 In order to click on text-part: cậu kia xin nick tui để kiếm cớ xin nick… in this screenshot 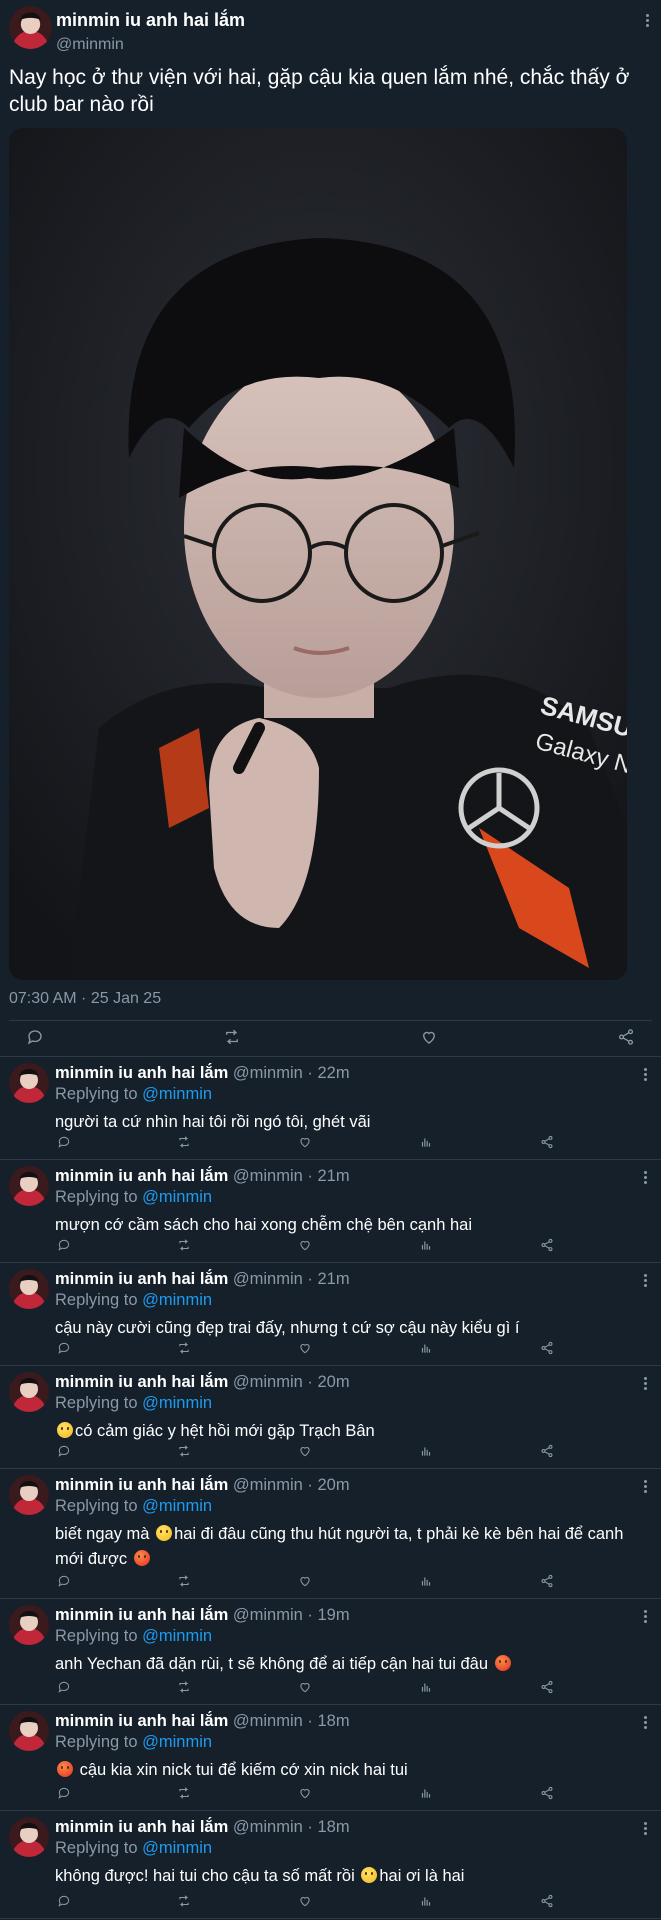, I will do `click(241, 1770)`.